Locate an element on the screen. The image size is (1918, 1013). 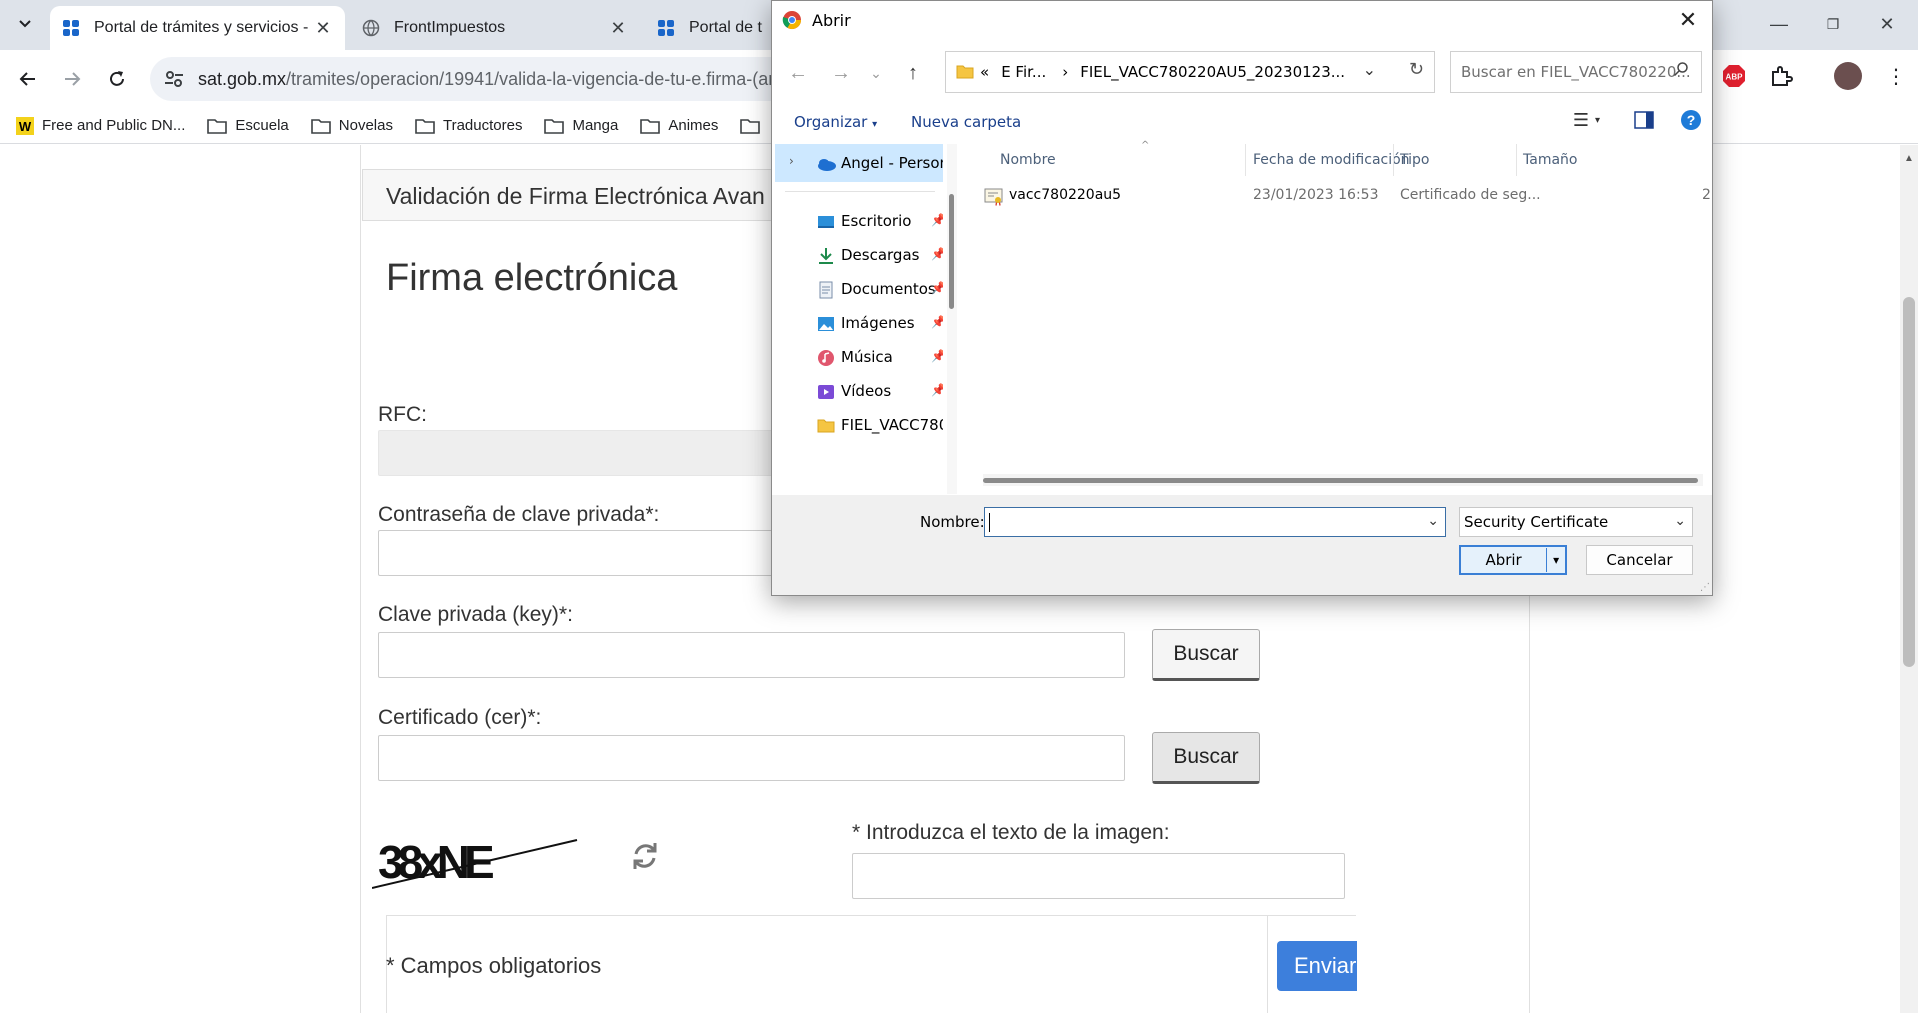
enviar-button: Enviar is located at coordinates (1317, 966).